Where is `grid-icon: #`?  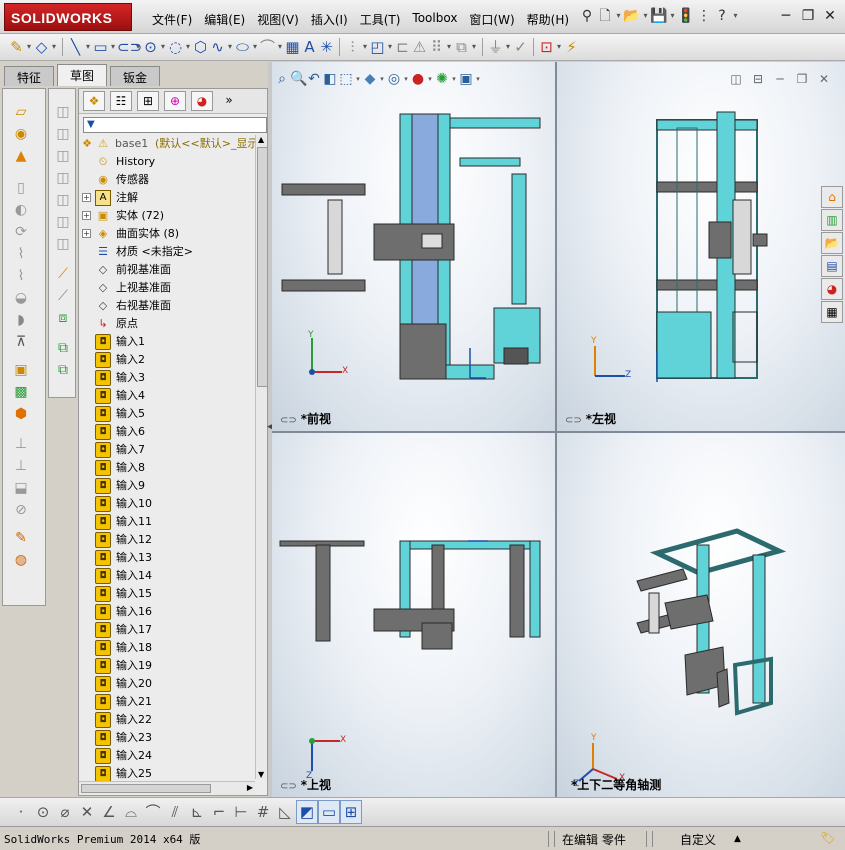
grid-icon: # is located at coordinates (263, 812).